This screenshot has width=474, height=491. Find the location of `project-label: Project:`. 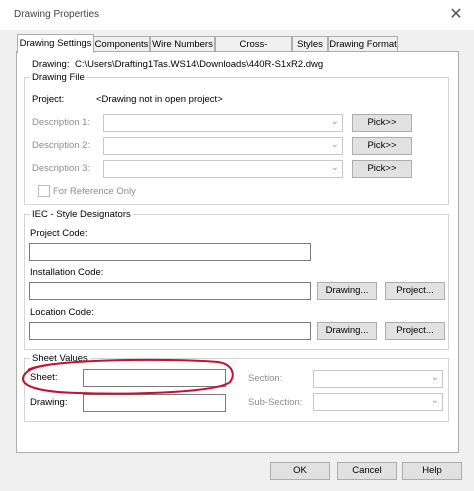

project-label: Project: is located at coordinates (48, 99).